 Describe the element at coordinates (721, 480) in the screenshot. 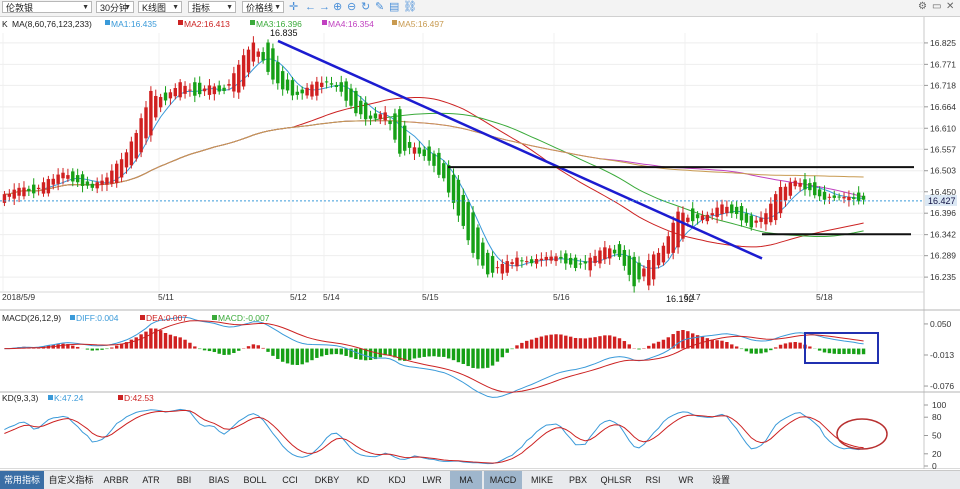

I see `tab-settings: 设置` at that location.